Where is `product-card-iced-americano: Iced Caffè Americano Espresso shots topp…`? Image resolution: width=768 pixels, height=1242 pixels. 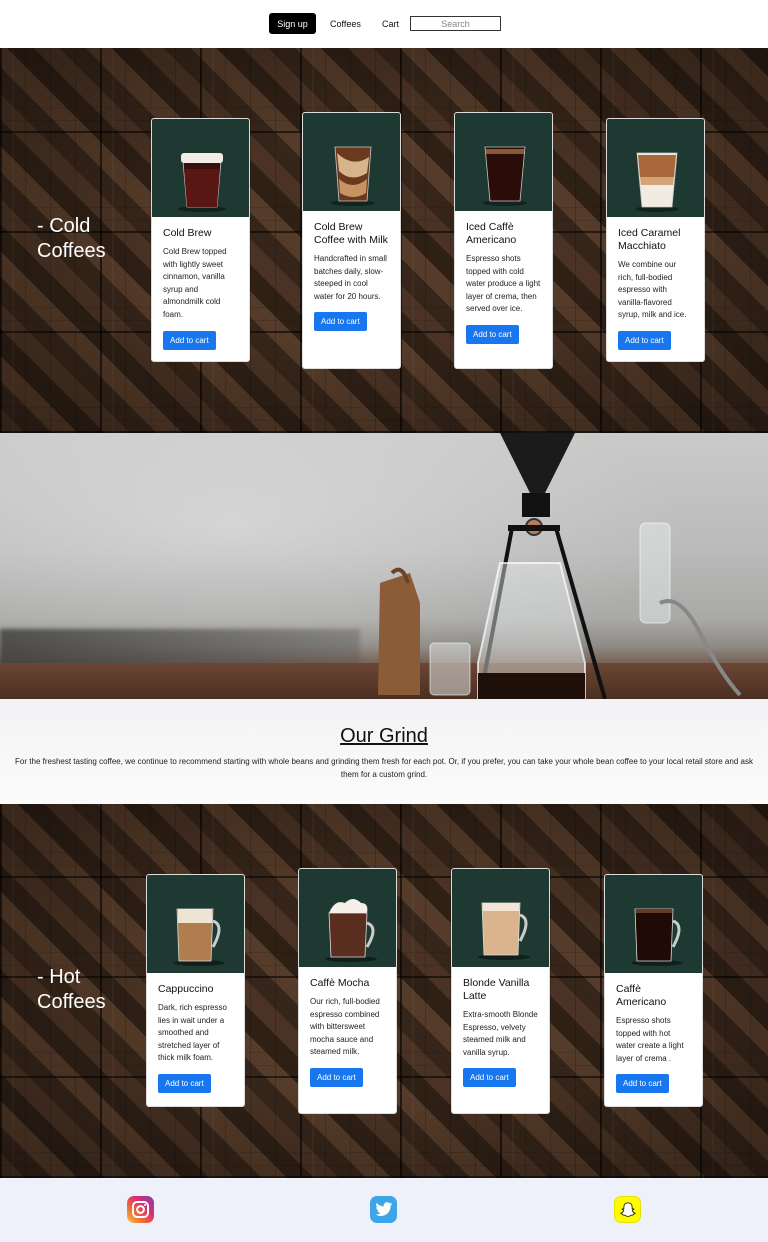
product-card-iced-americano: Iced Caffè Americano Espresso shots topp… is located at coordinates (503, 240).